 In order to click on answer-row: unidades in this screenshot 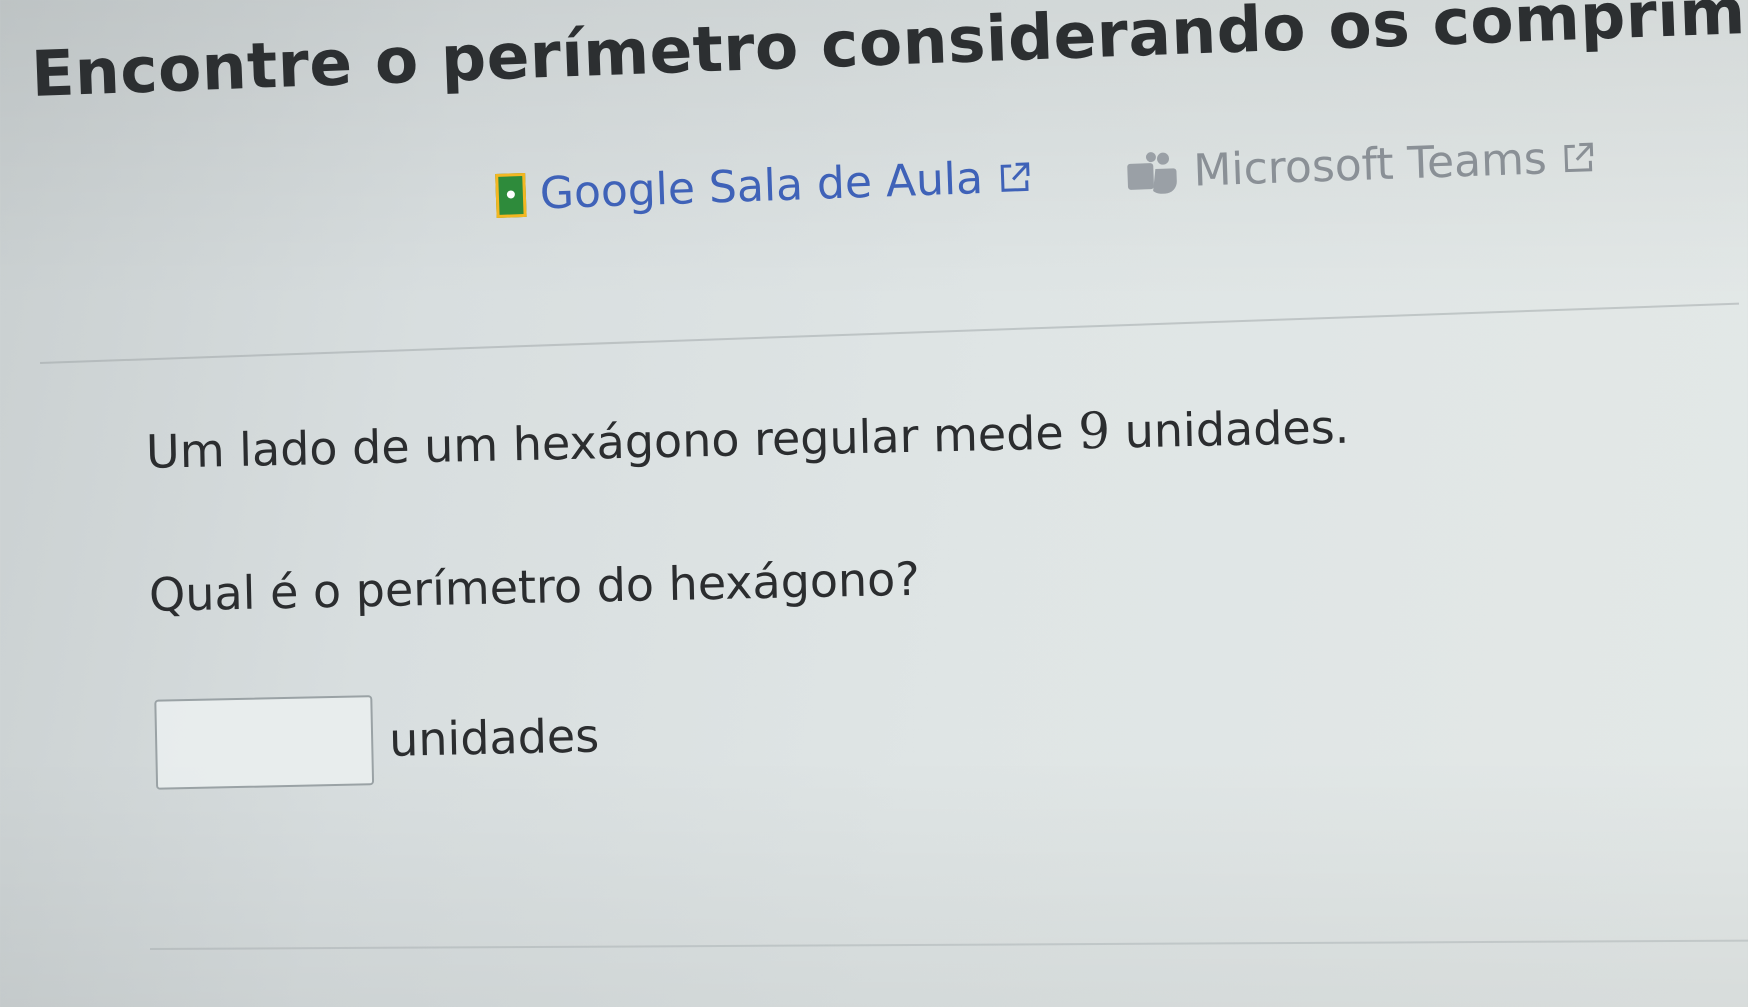, I will do `click(377, 740)`.